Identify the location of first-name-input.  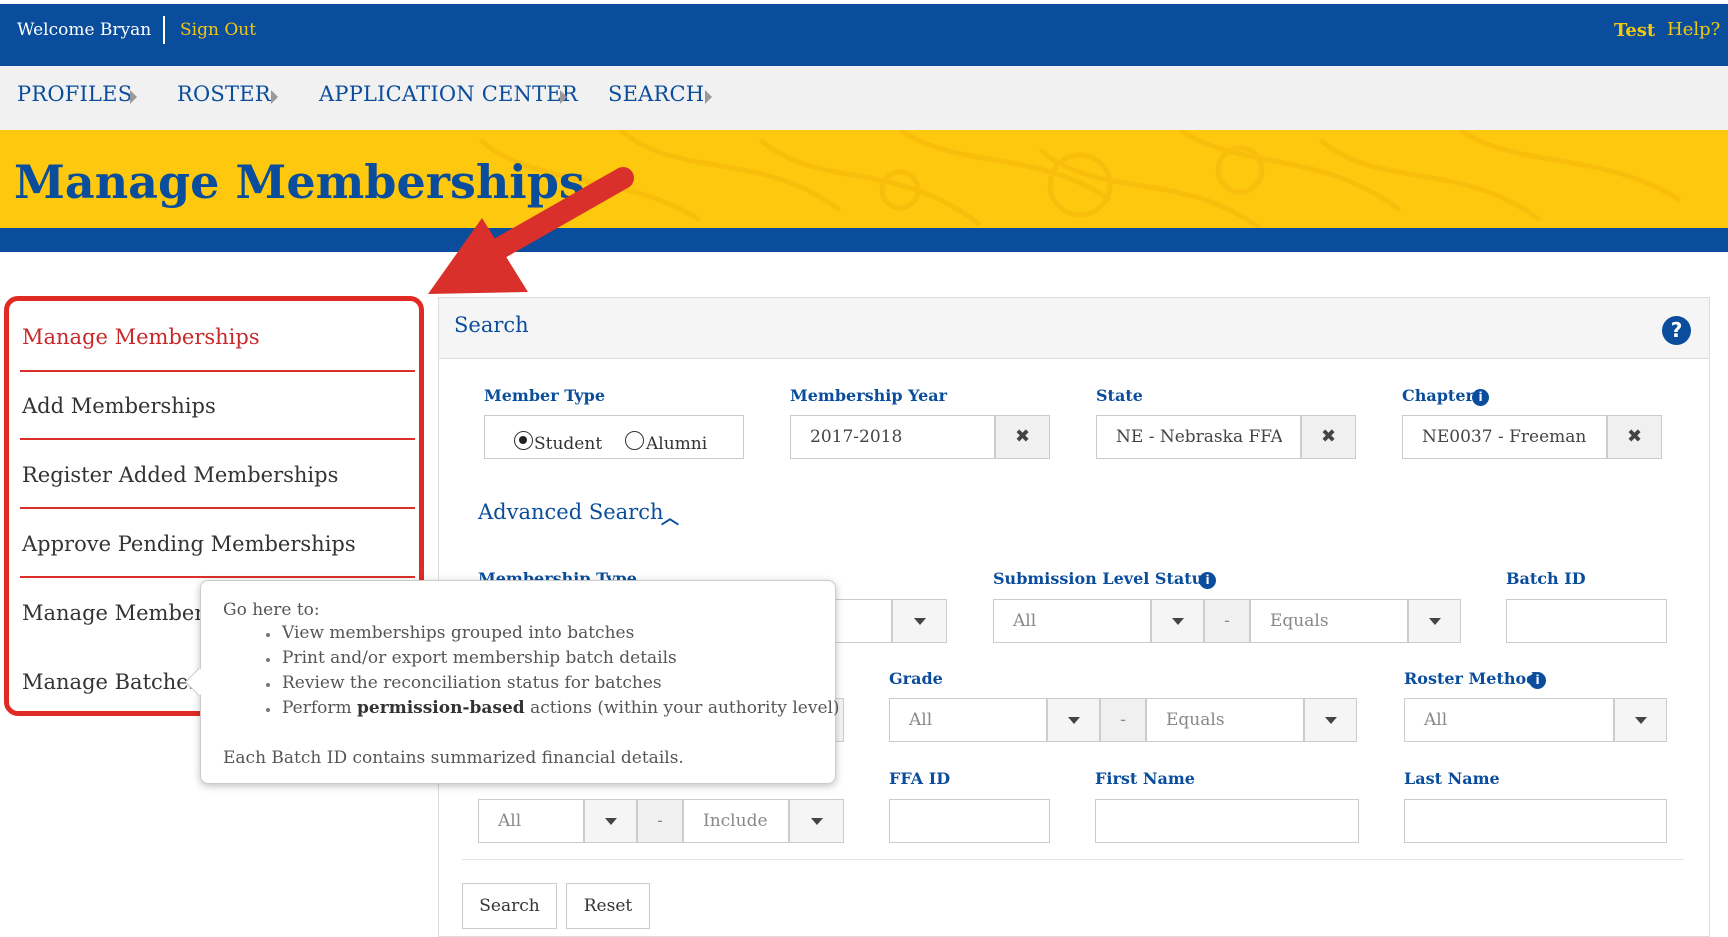
(1227, 821).